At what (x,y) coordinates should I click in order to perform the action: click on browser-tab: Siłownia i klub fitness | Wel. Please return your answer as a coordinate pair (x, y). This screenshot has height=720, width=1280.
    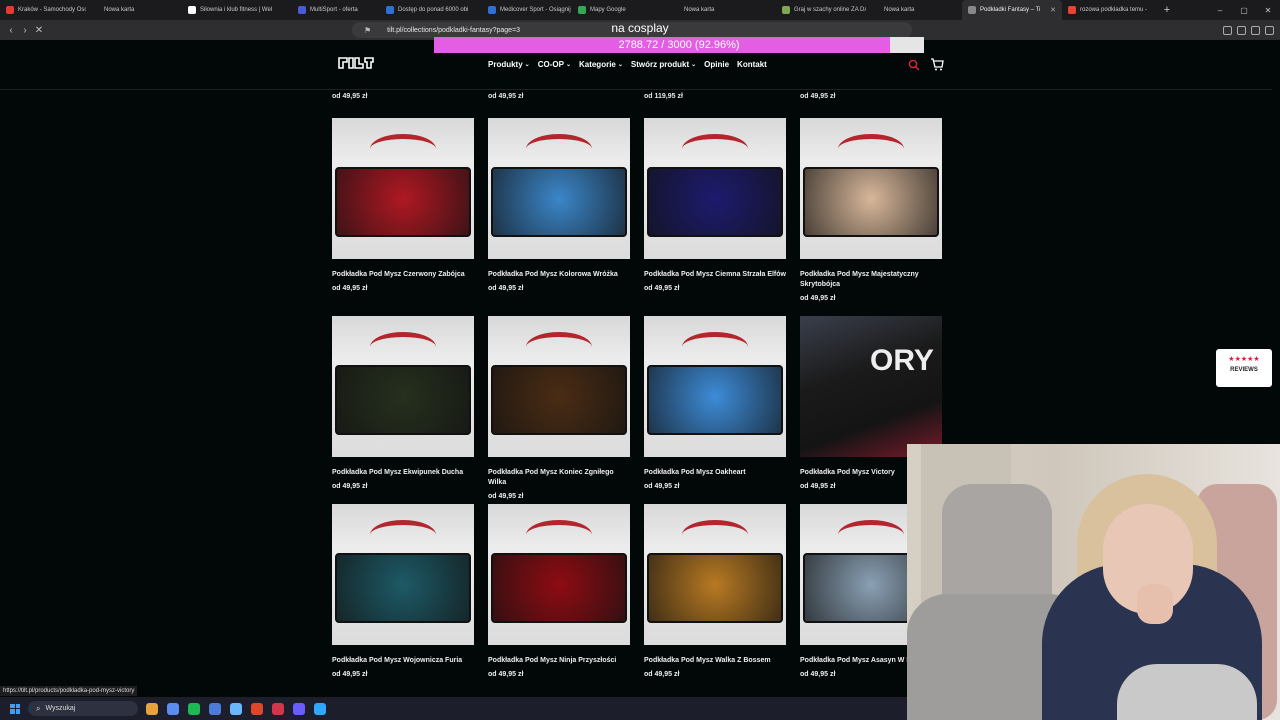
    Looking at the image, I should click on (237, 10).